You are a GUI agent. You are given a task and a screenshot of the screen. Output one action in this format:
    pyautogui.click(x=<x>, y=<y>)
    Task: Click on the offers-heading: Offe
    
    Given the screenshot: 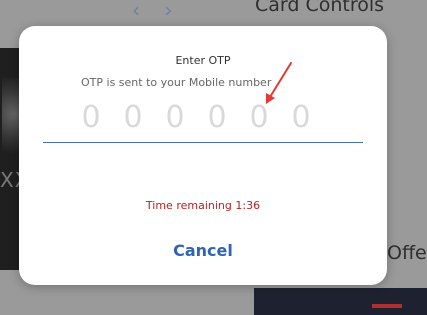 What is the action you would take?
    pyautogui.click(x=407, y=253)
    